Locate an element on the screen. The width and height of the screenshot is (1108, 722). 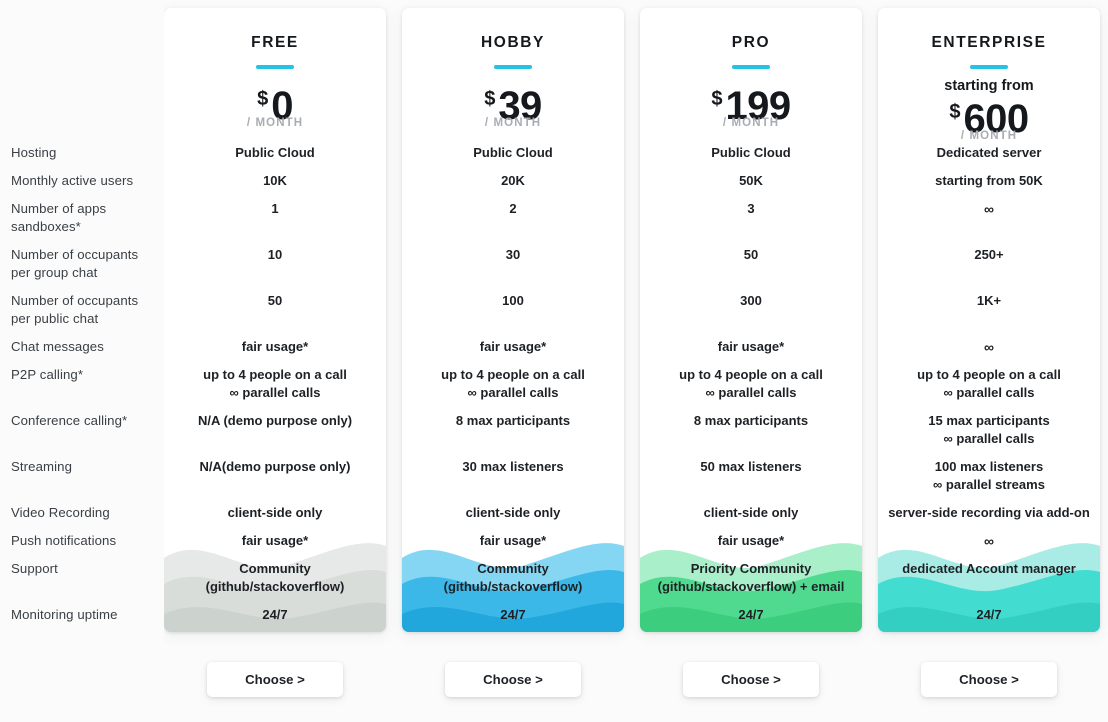
feature-value-line: 50K is located at coordinates (751, 180).